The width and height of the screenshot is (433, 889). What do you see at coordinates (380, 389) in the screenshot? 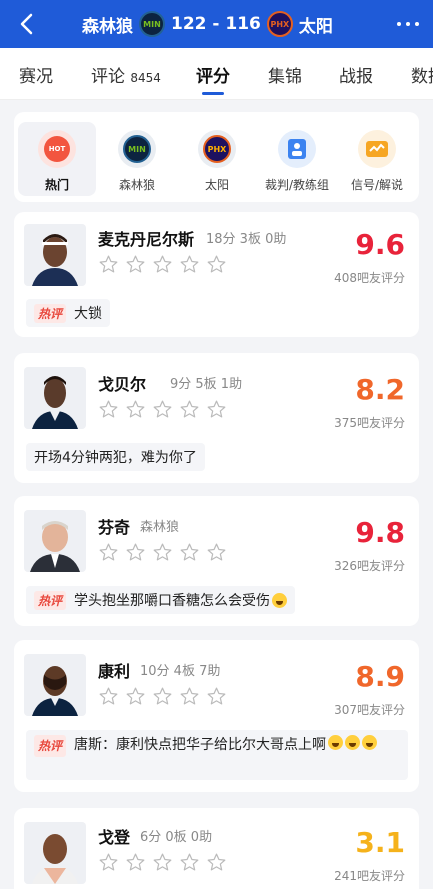
I see `player-score: 8.2` at bounding box center [380, 389].